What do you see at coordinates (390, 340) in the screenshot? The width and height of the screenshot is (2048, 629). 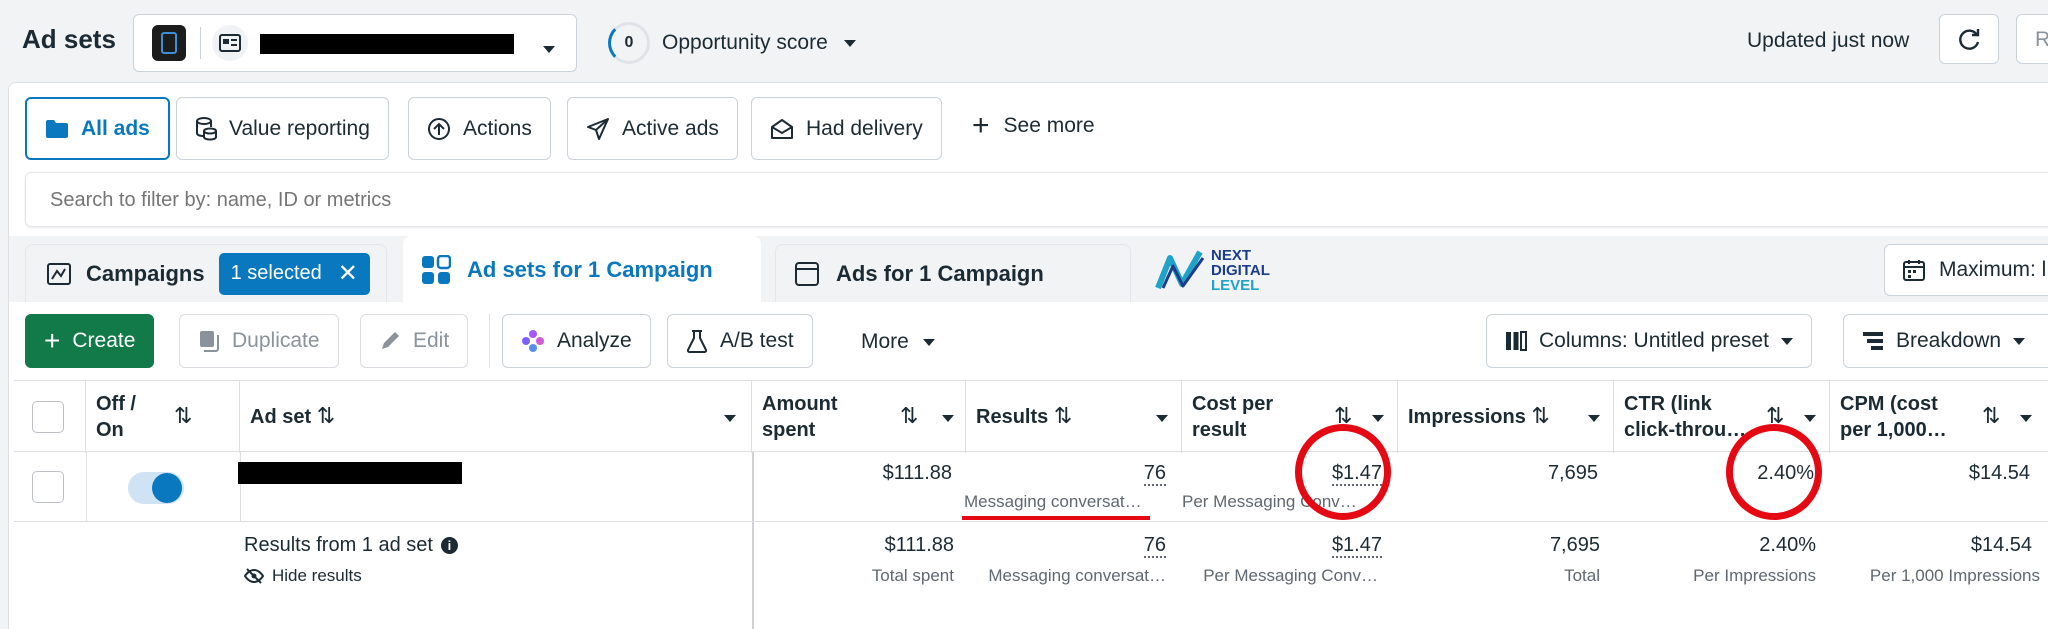 I see `pencil-icon` at bounding box center [390, 340].